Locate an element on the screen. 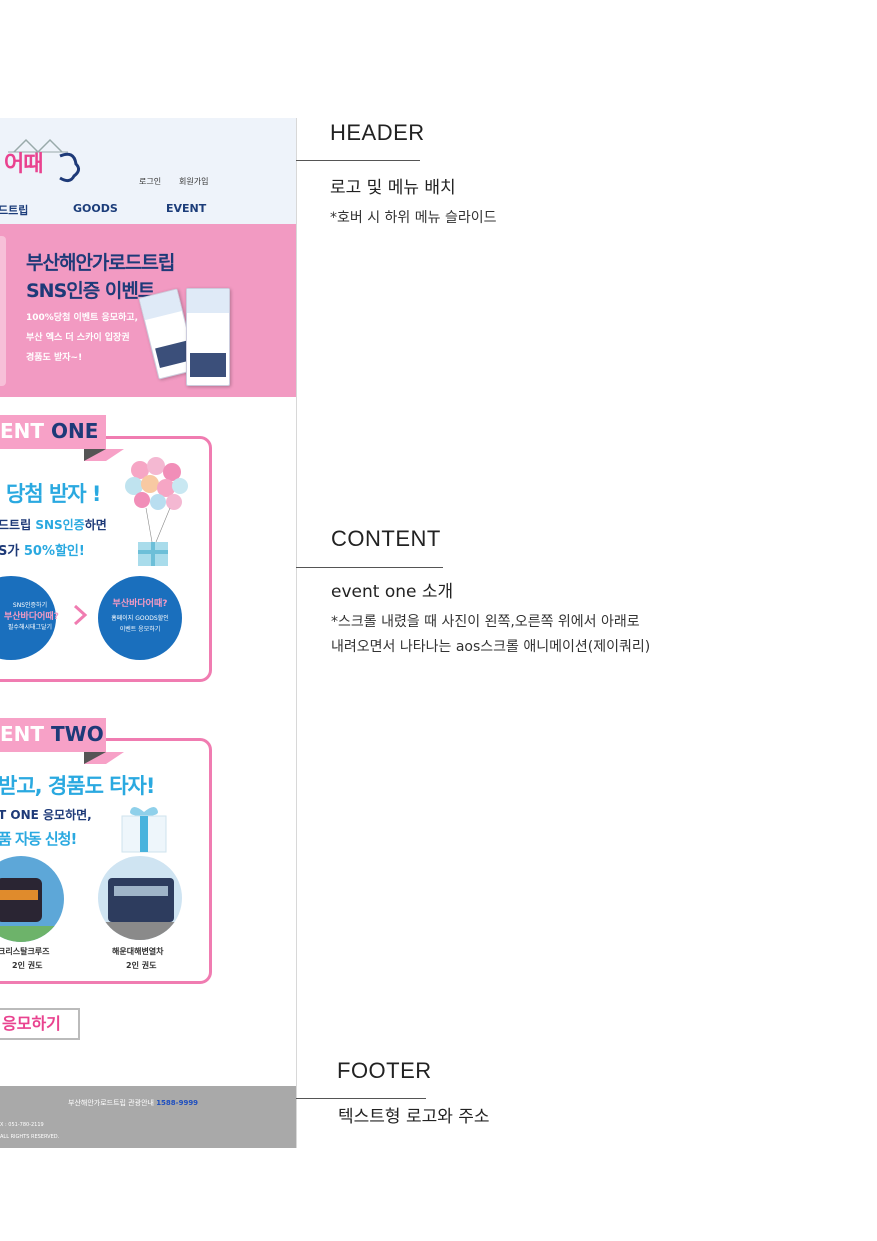 The width and height of the screenshot is (877, 1241). prize2-qty: 2인 권도 is located at coordinates (141, 965).